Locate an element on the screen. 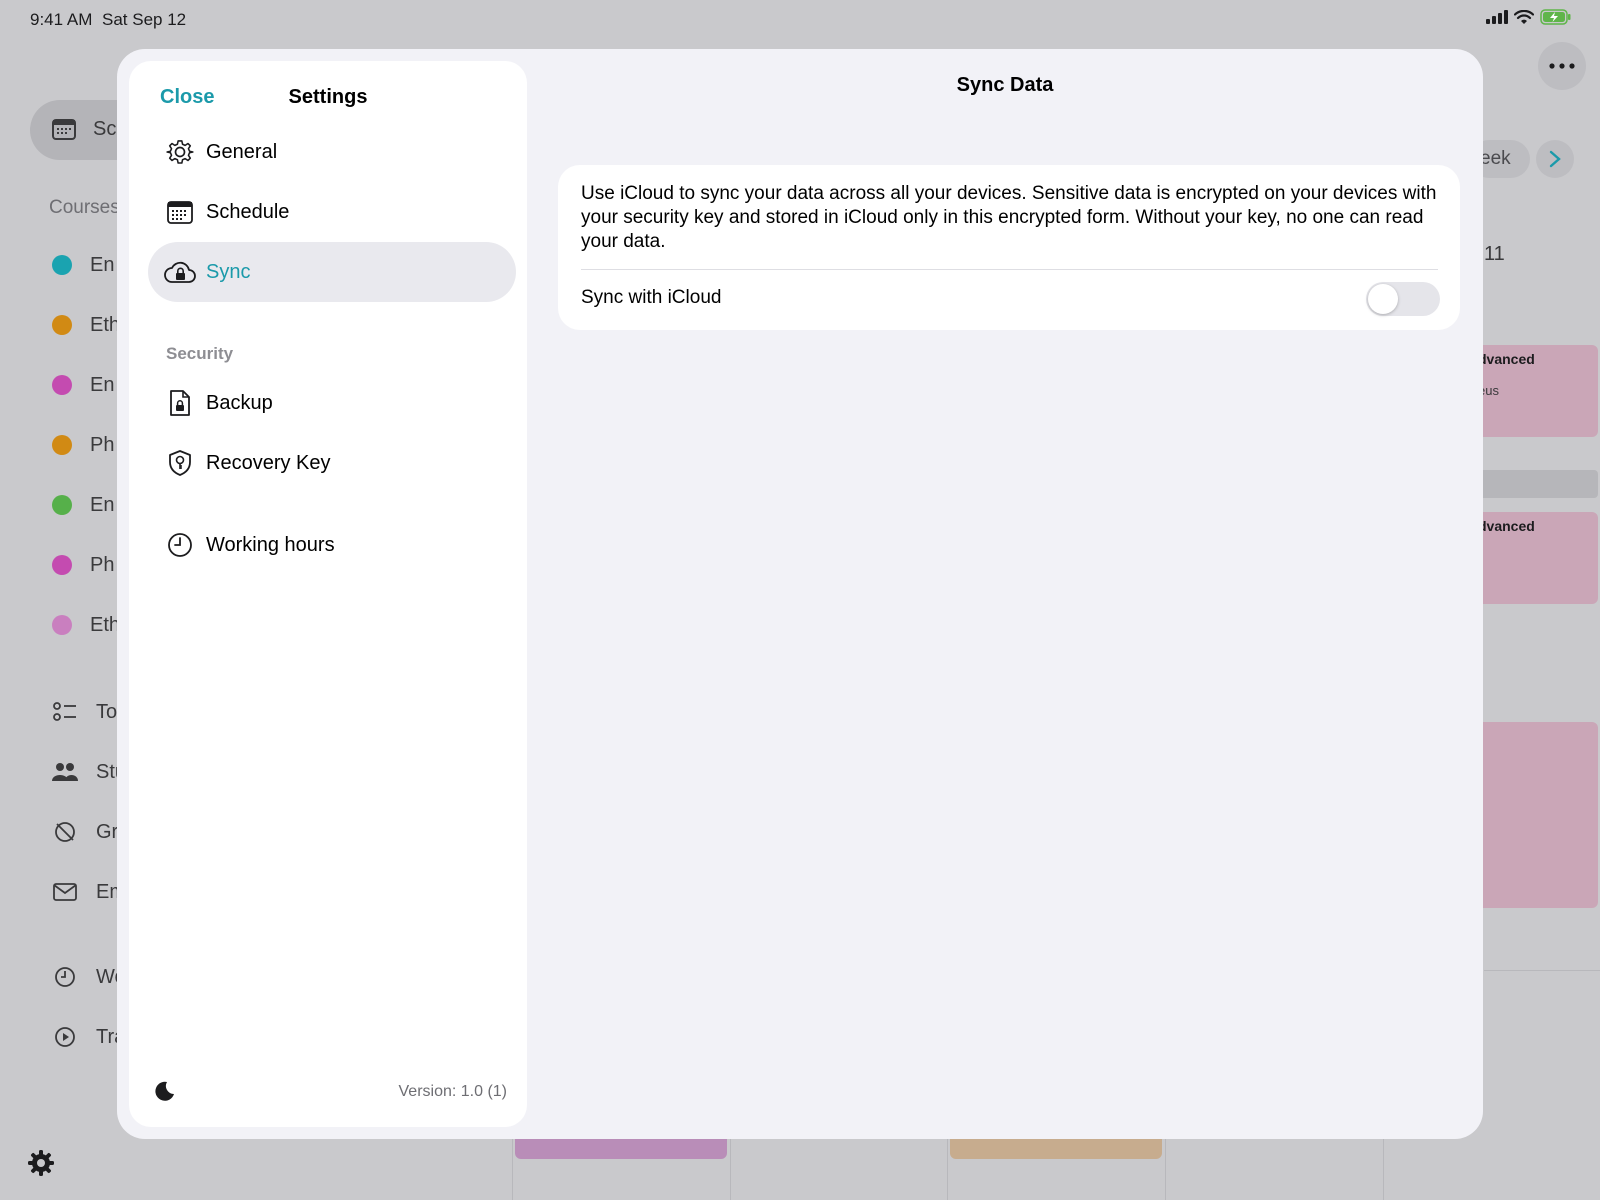  detail-title: Sync Data is located at coordinates (1005, 85).